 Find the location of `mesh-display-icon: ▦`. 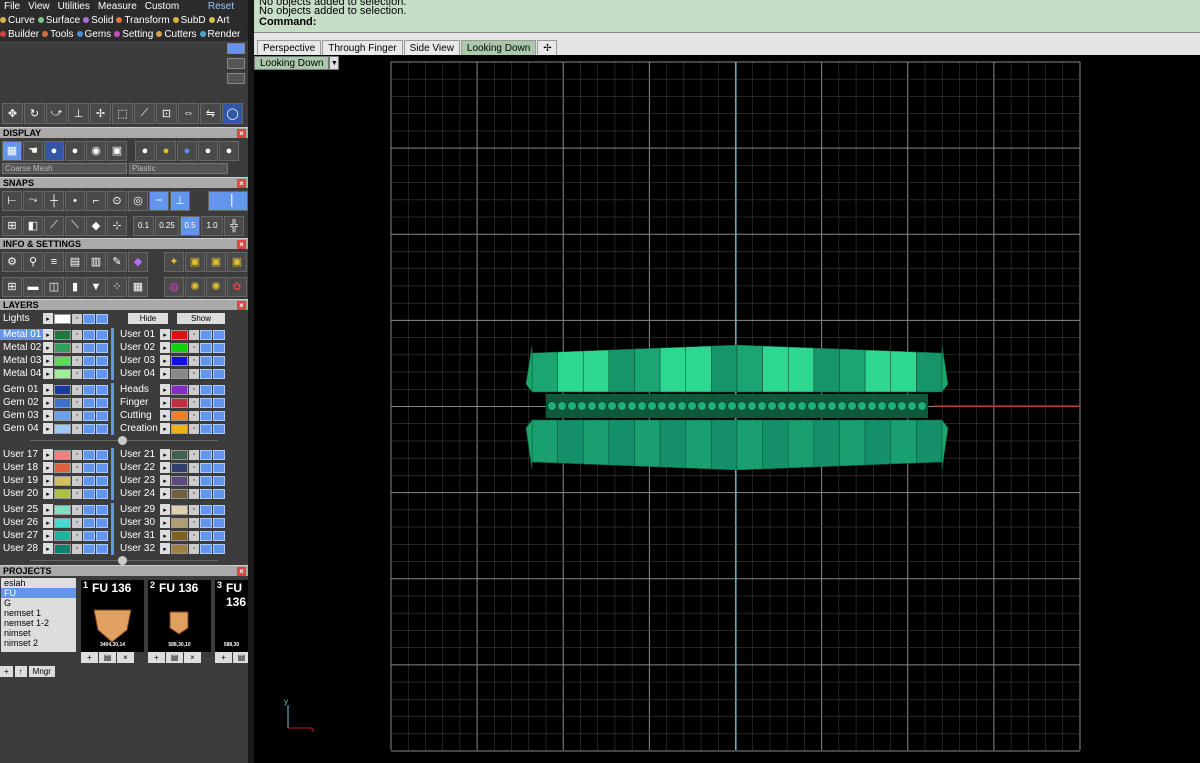

mesh-display-icon: ▦ is located at coordinates (12, 150).